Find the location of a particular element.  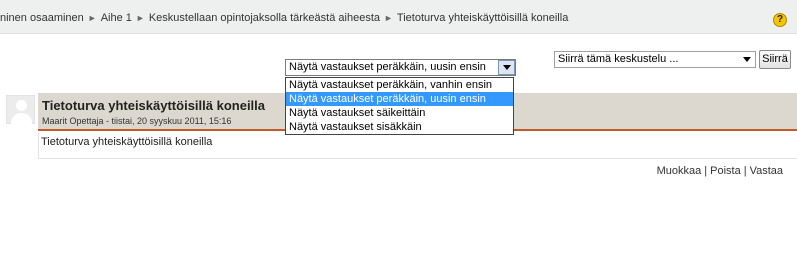

dropdown-option-threaded: Näytä vastaukset säikeittäin is located at coordinates (399, 113).